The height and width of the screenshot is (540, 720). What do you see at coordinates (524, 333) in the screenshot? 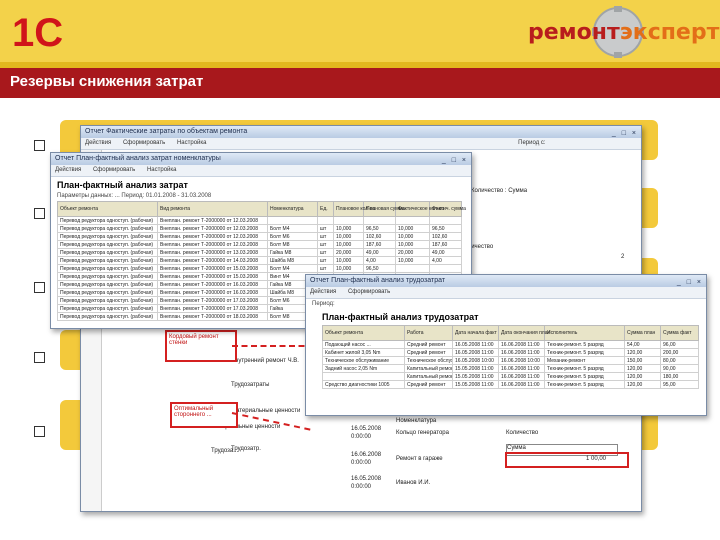
I see `column-header: Дата окончания план` at bounding box center [524, 333].